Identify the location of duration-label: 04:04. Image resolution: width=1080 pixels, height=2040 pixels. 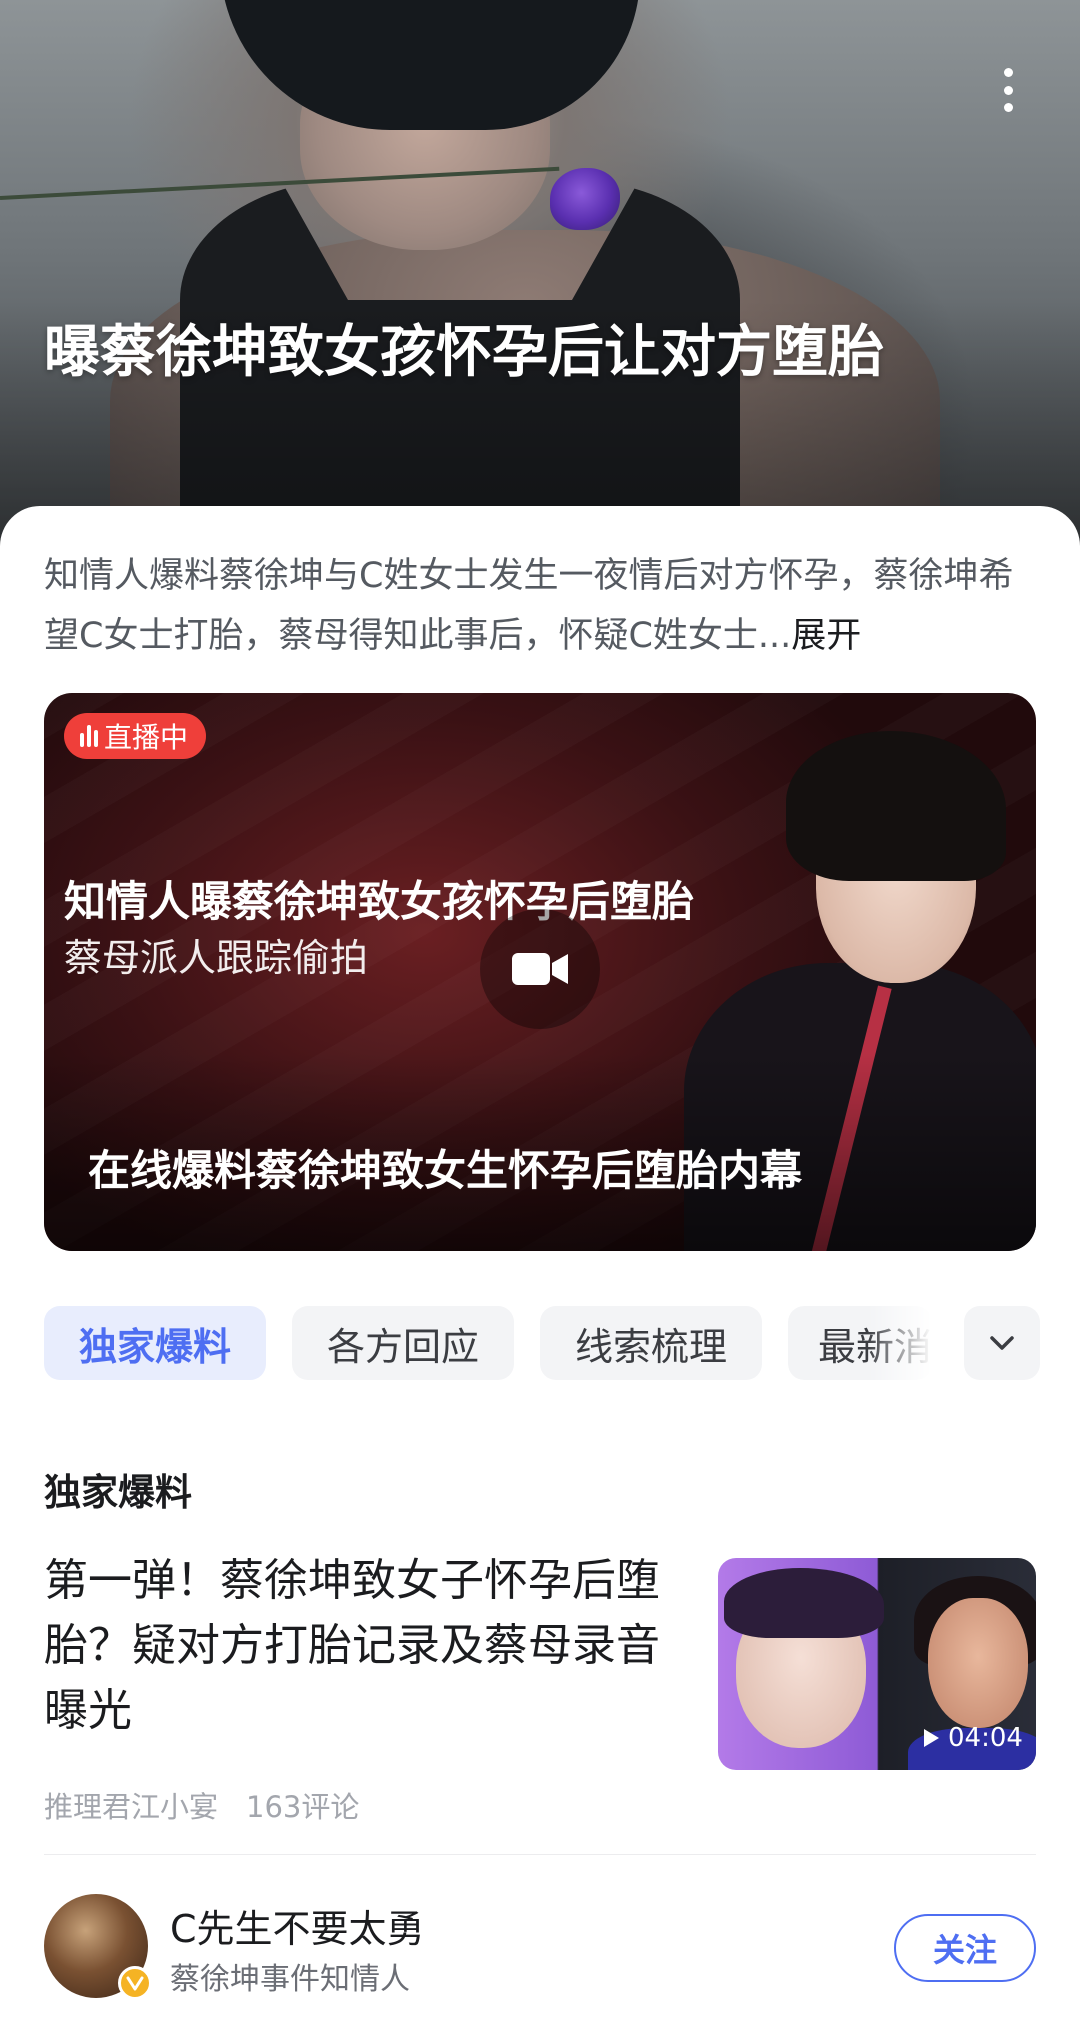
(985, 1738).